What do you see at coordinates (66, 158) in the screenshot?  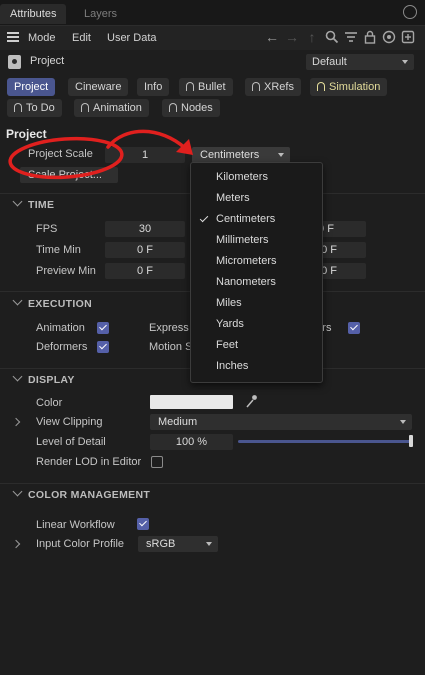 I see `annotation-circle` at bounding box center [66, 158].